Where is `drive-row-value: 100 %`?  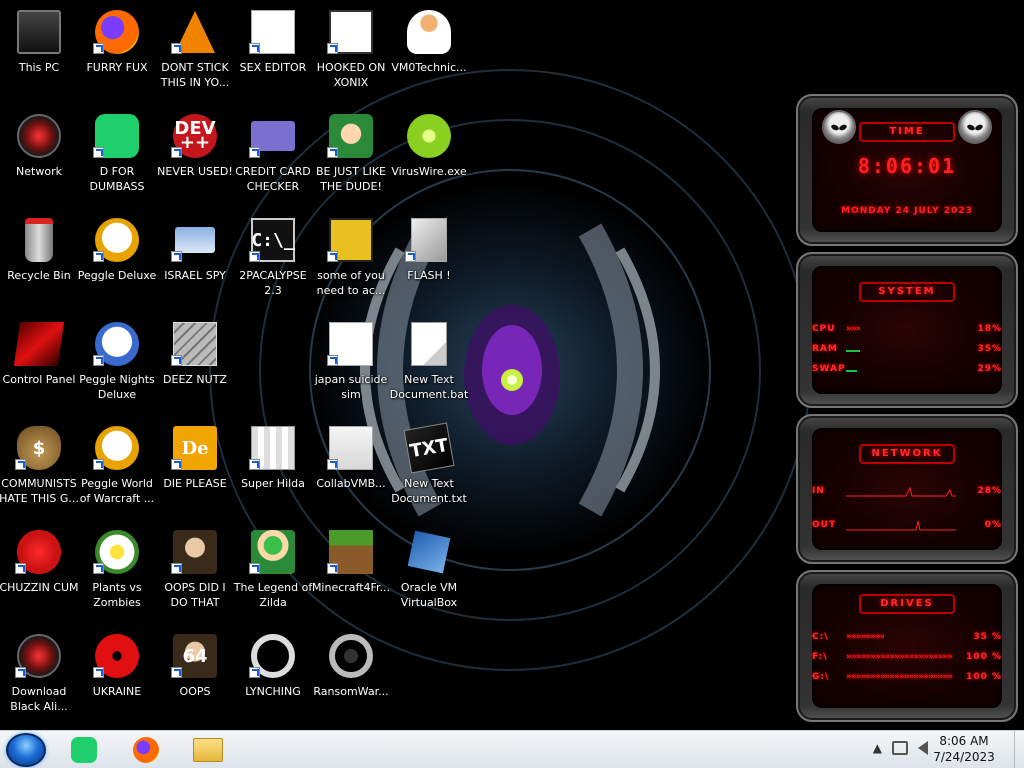
drive-row-value: 100 % is located at coordinates (984, 677).